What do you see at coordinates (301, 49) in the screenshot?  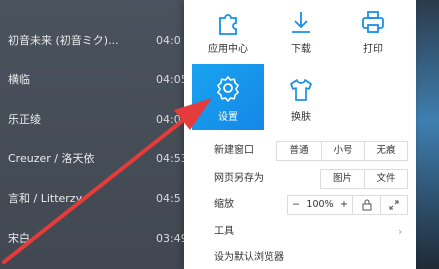 I see `download-label: 下载` at bounding box center [301, 49].